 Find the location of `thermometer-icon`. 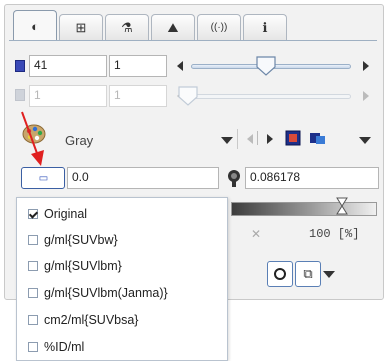

thermometer-icon is located at coordinates (234, 178).